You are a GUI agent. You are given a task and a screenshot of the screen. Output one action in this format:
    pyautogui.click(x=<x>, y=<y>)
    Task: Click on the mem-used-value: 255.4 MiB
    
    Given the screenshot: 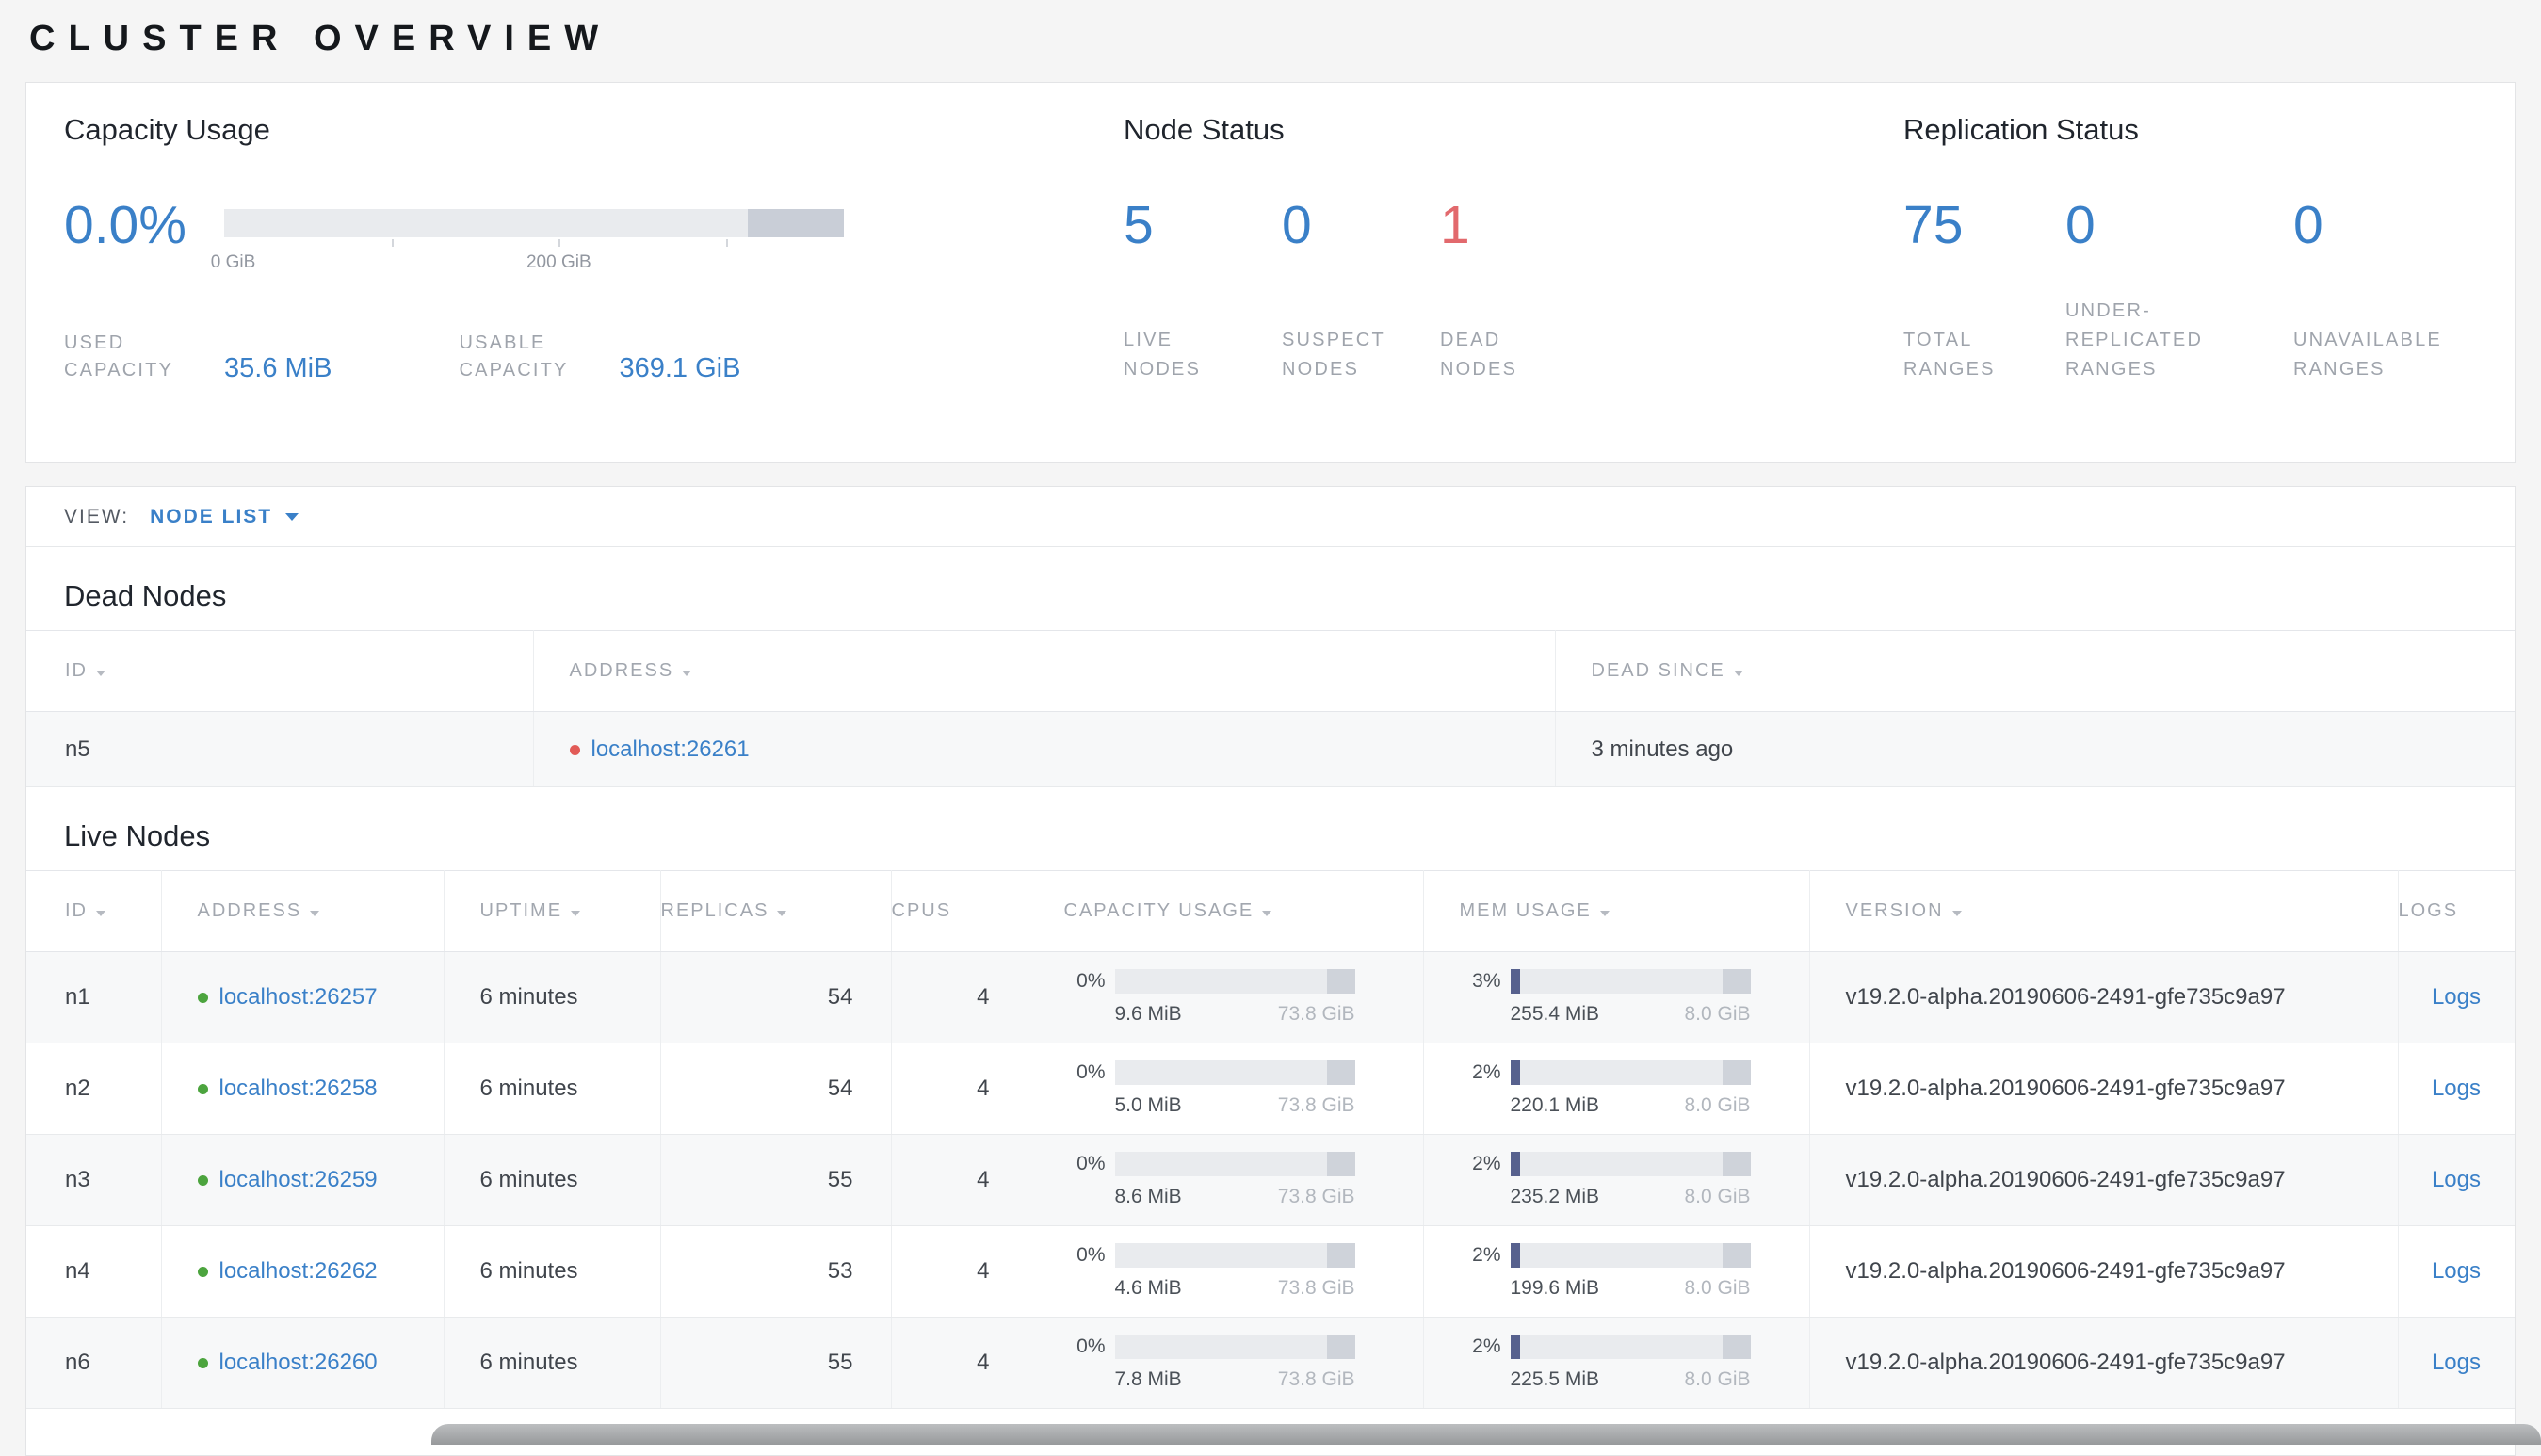 What is the action you would take?
    pyautogui.click(x=1555, y=1014)
    